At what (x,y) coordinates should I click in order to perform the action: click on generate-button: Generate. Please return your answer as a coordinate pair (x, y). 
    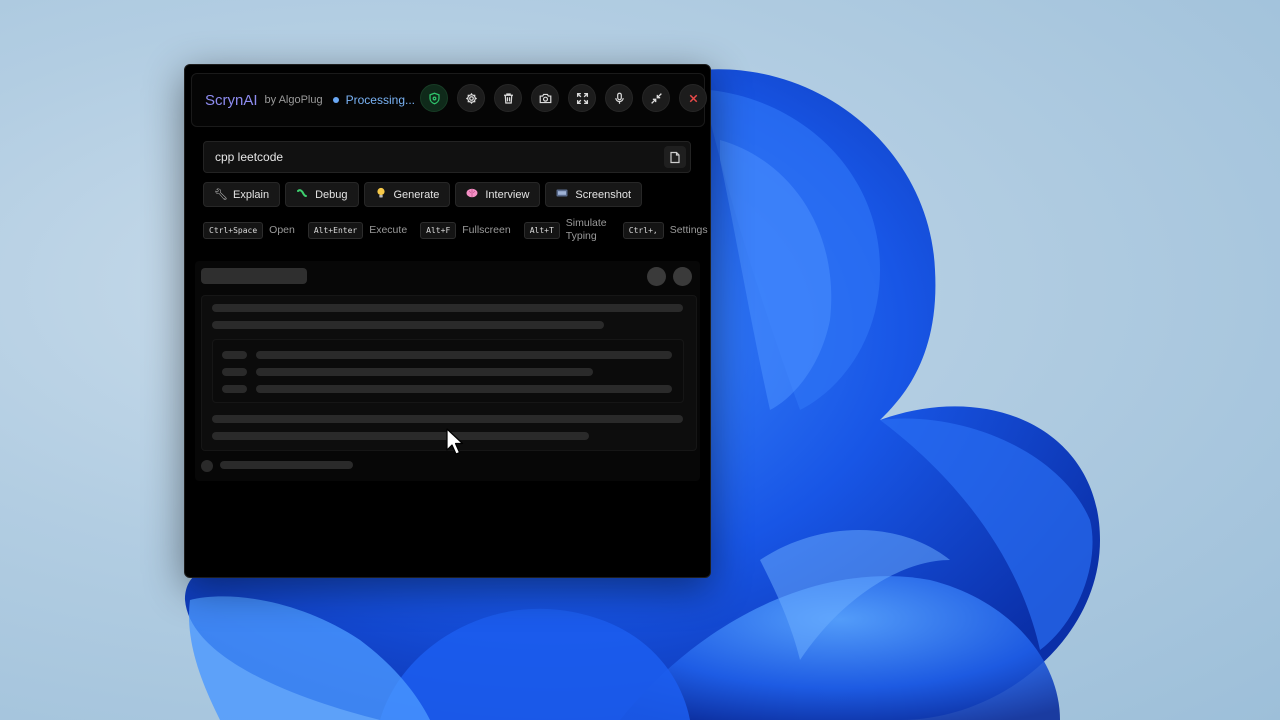
    Looking at the image, I should click on (407, 194).